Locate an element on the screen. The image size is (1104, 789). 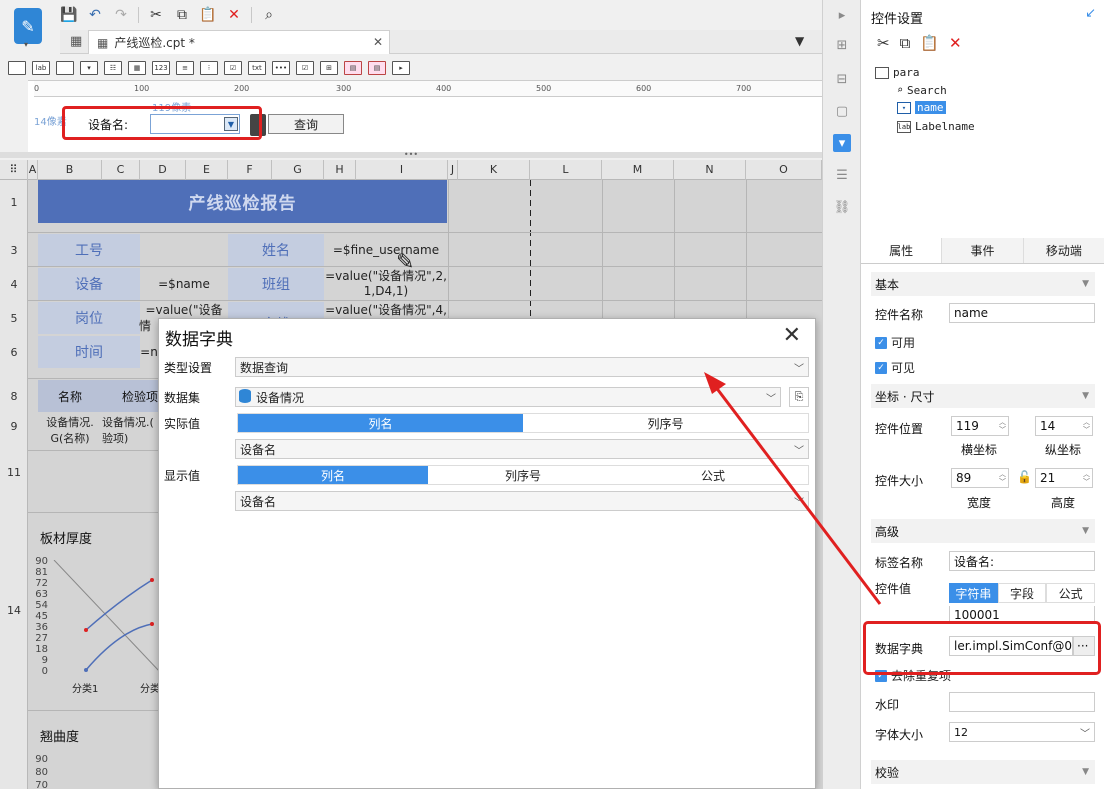
frame-widget-icon is located at coordinates (17, 68).